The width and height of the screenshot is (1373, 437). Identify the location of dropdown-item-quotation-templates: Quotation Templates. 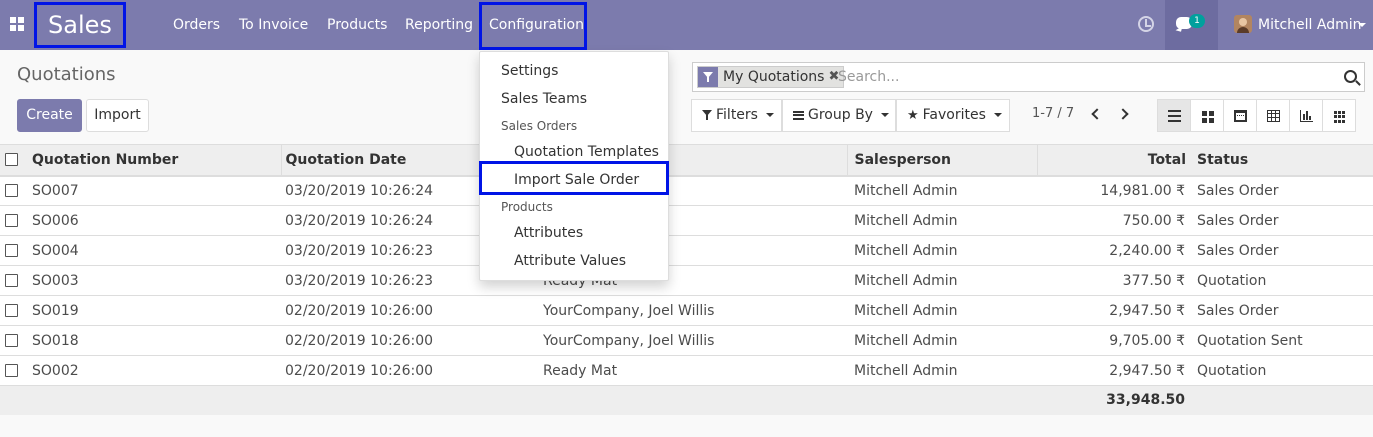
(574, 152).